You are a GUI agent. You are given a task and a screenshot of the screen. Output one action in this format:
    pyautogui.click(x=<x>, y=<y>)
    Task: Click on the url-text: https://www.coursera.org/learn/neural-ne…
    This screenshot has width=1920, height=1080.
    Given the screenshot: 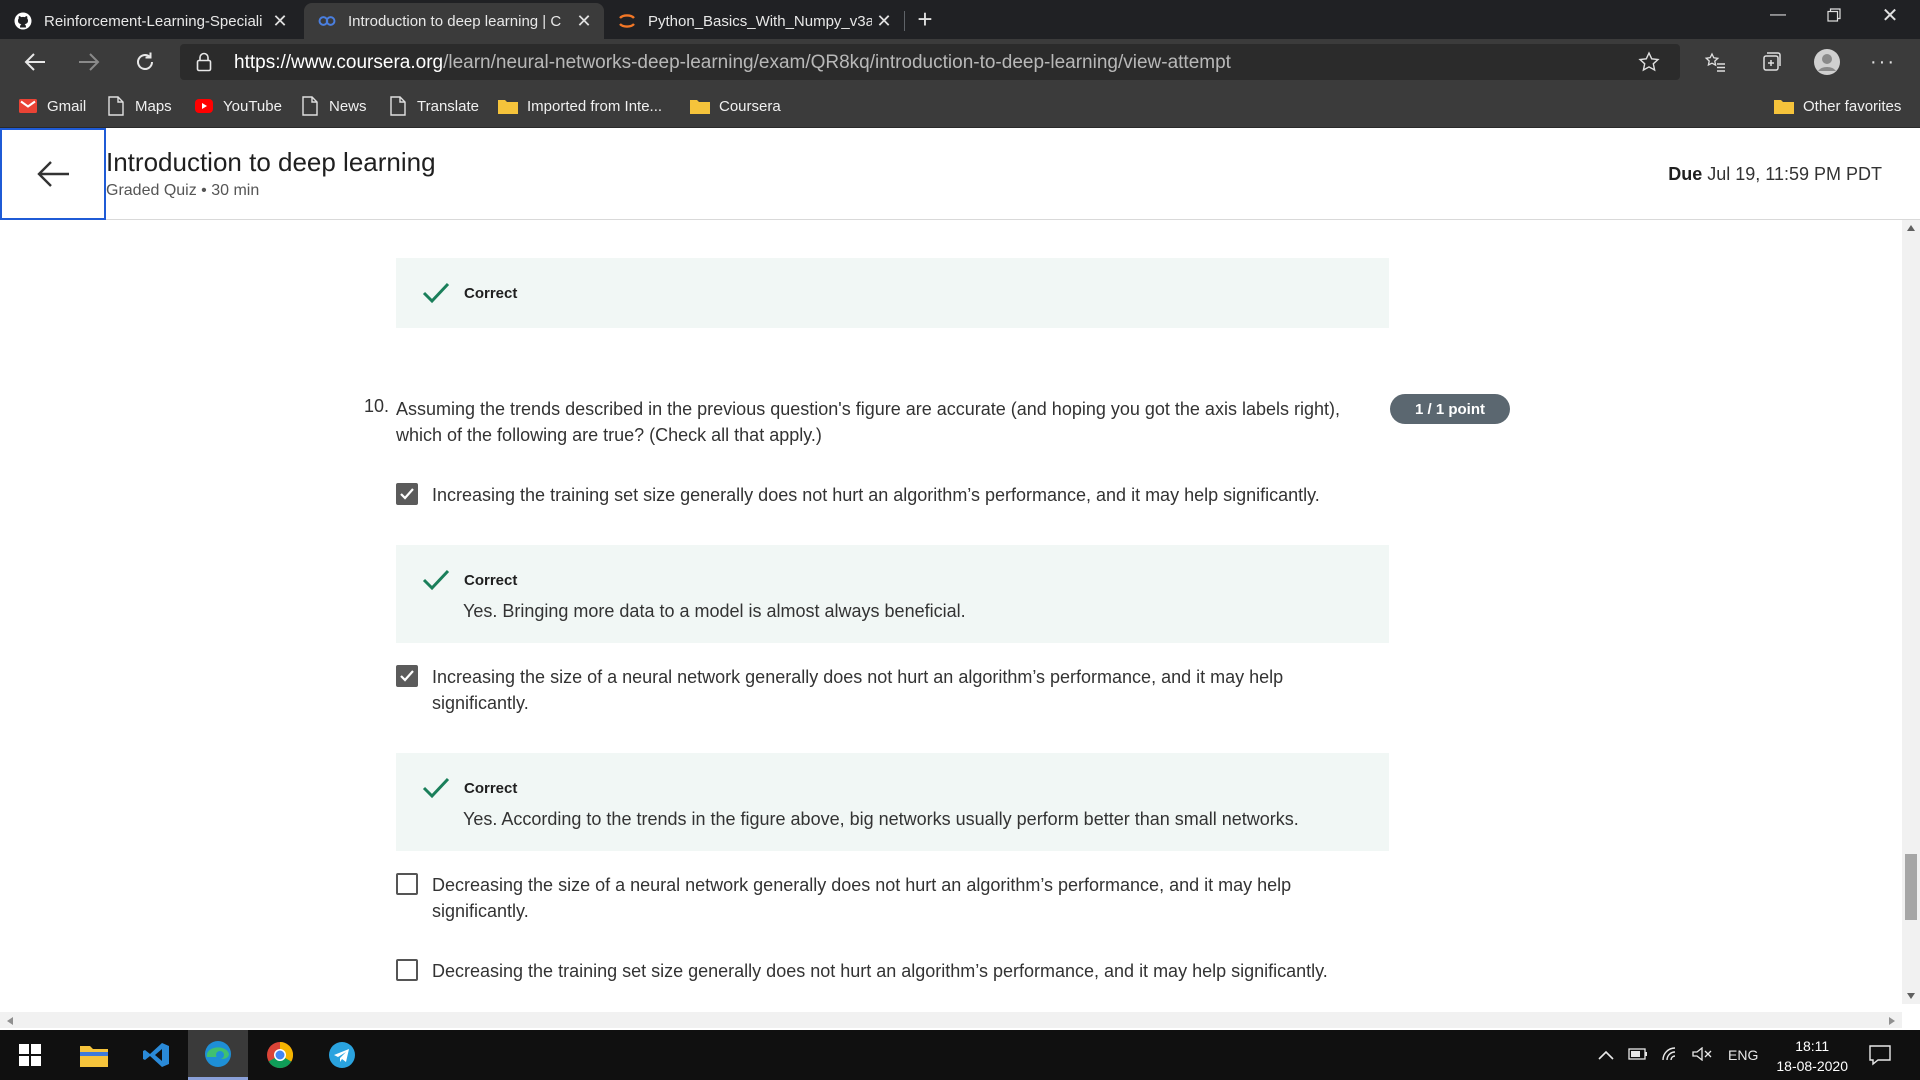 What is the action you would take?
    pyautogui.click(x=732, y=63)
    